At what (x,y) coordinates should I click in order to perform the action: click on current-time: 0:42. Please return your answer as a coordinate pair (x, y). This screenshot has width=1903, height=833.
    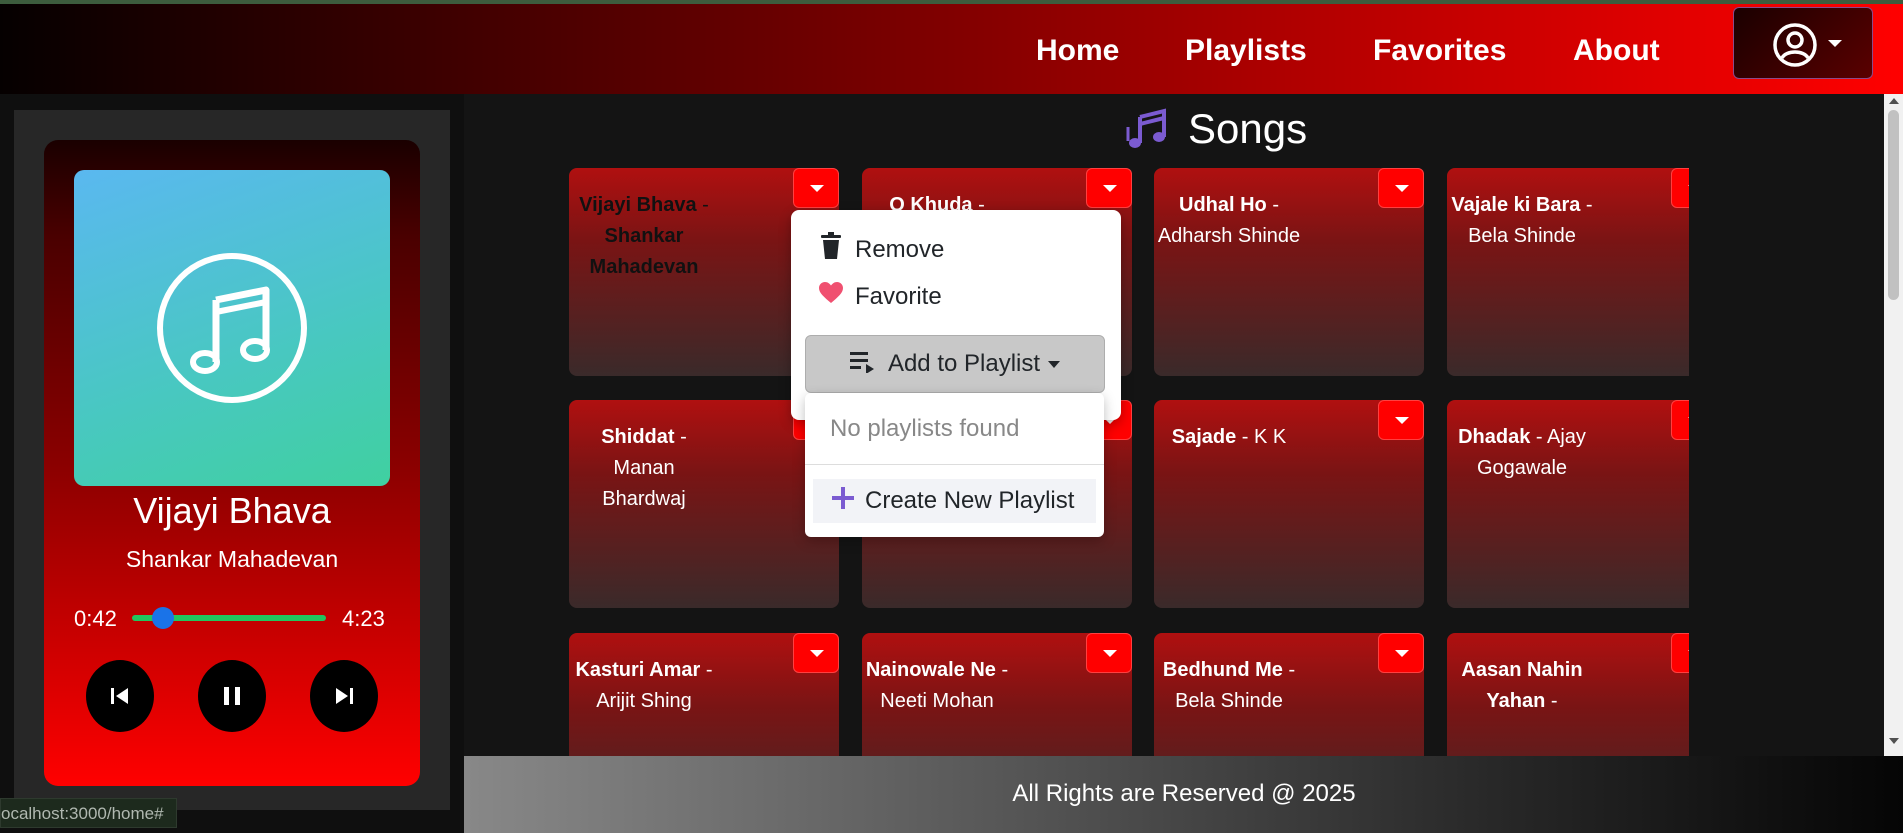
    Looking at the image, I should click on (95, 618).